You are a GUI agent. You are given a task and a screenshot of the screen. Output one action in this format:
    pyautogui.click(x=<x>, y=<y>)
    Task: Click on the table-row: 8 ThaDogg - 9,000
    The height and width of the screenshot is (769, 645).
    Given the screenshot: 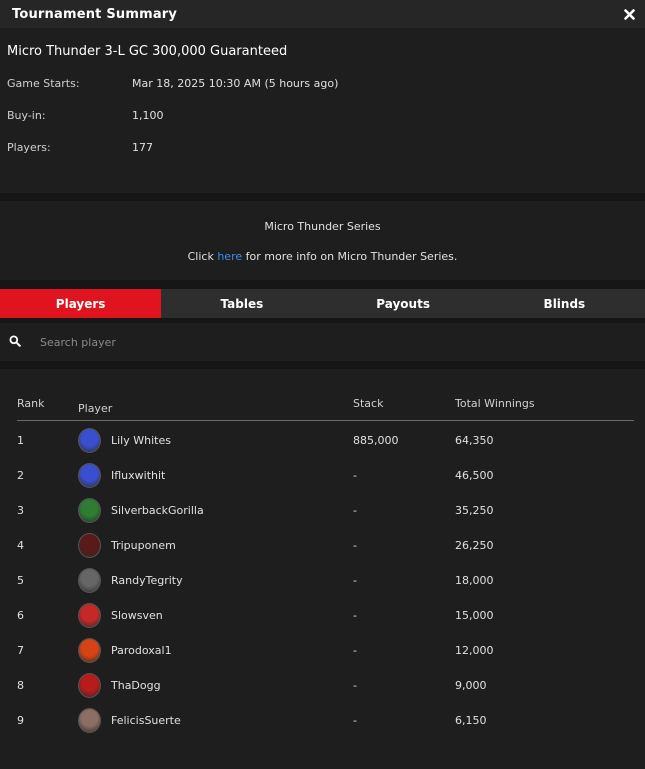 What is the action you would take?
    pyautogui.click(x=325, y=685)
    